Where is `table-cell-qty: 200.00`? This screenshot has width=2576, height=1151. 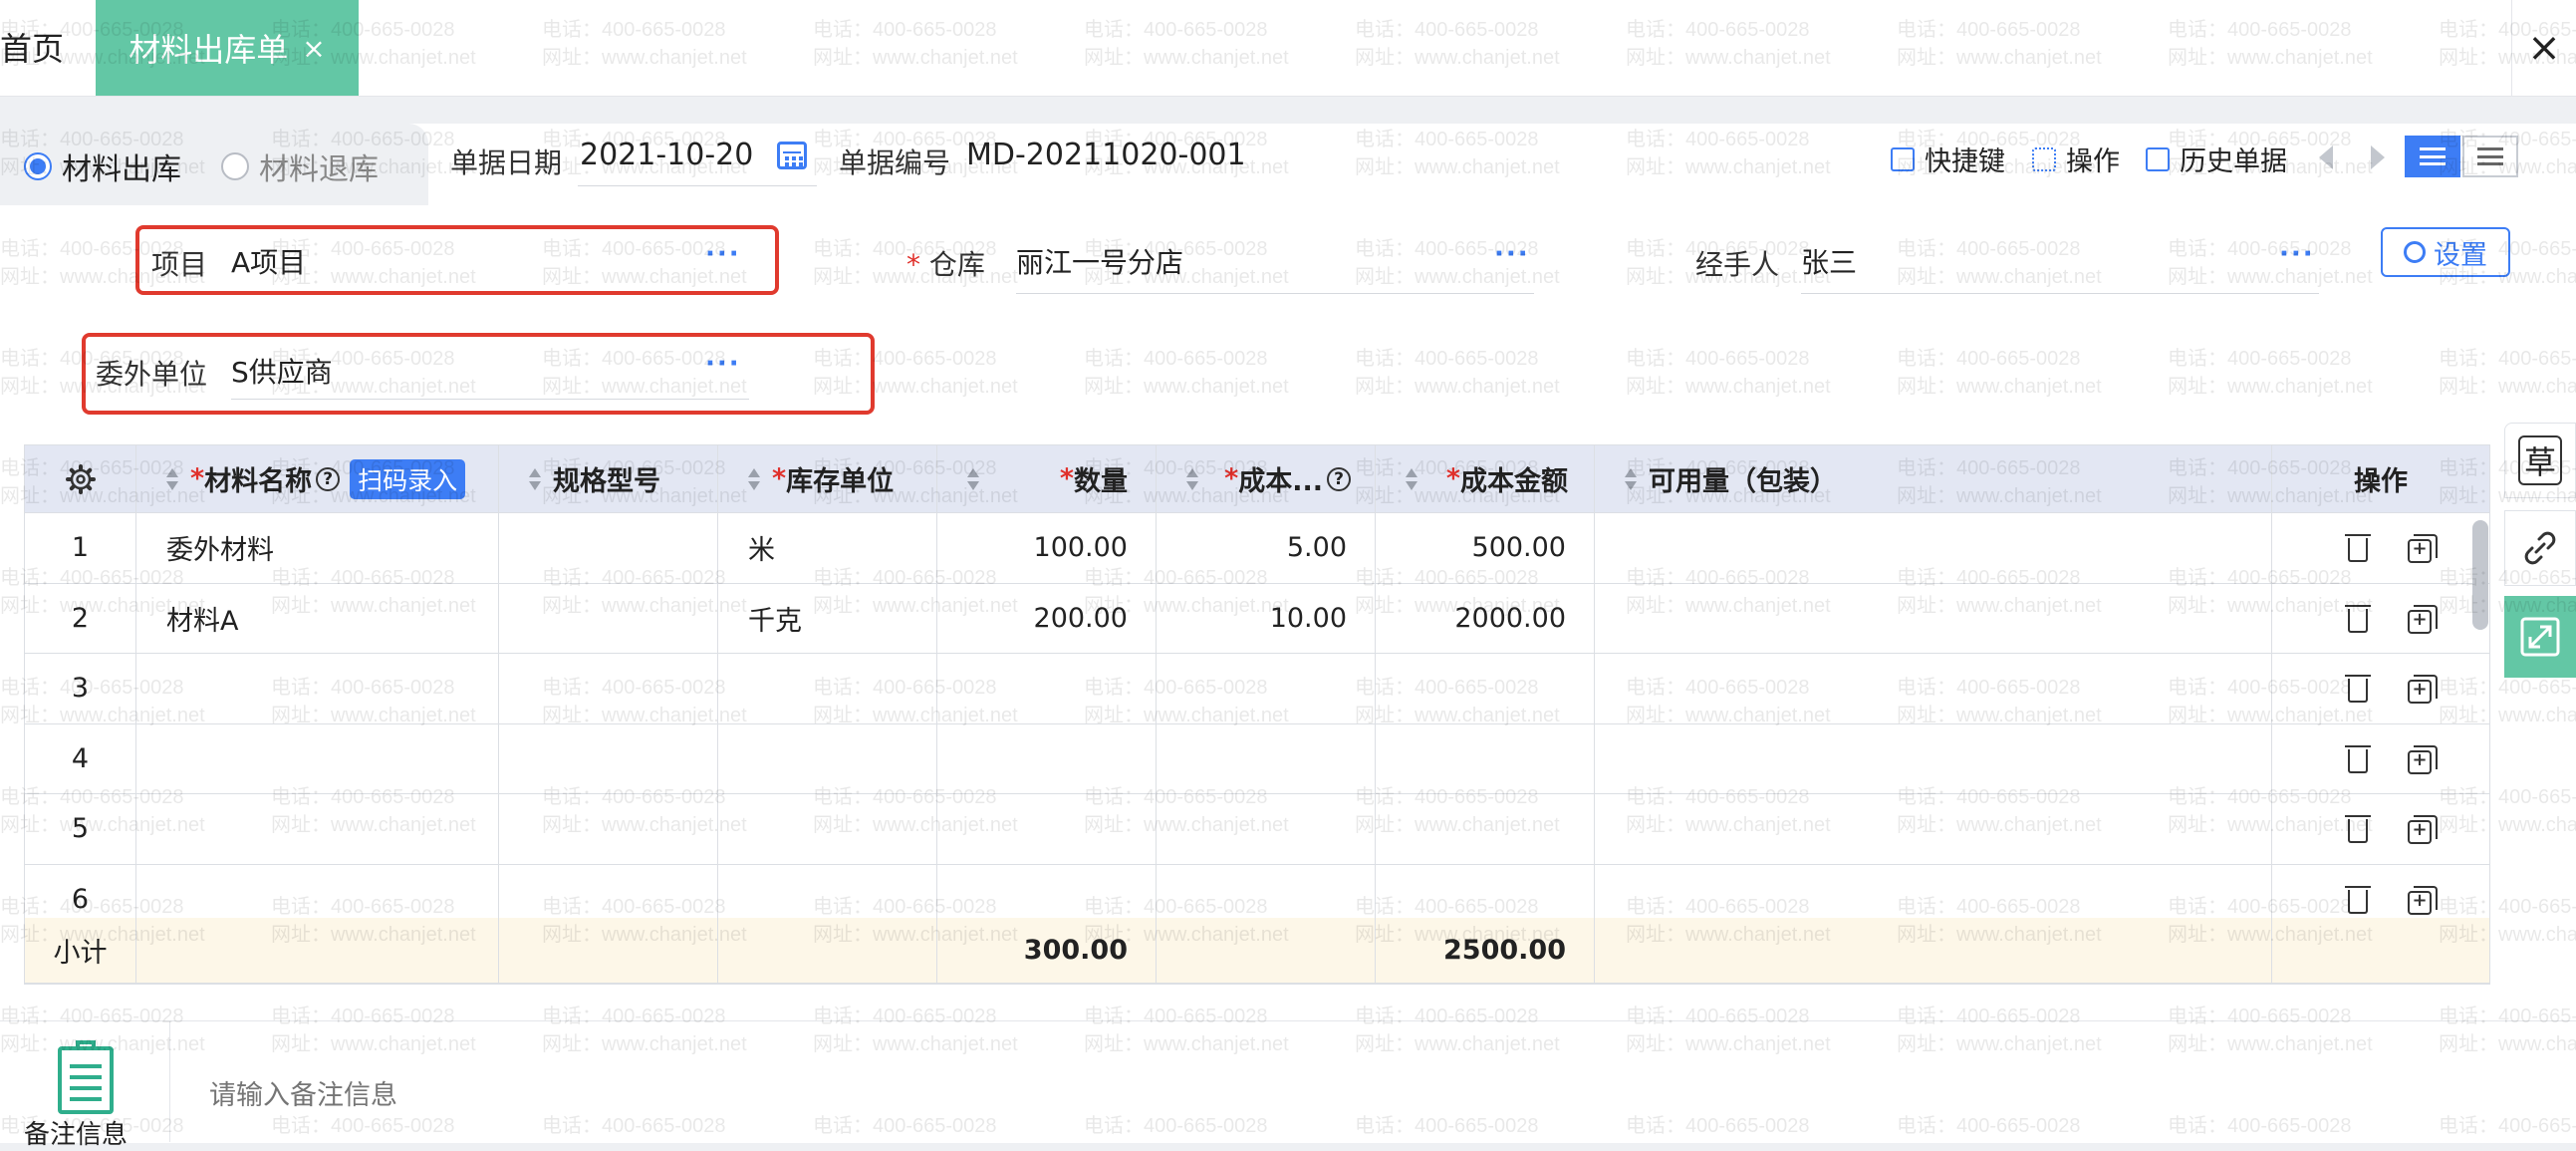
table-cell-qty: 200.00 is located at coordinates (1047, 618).